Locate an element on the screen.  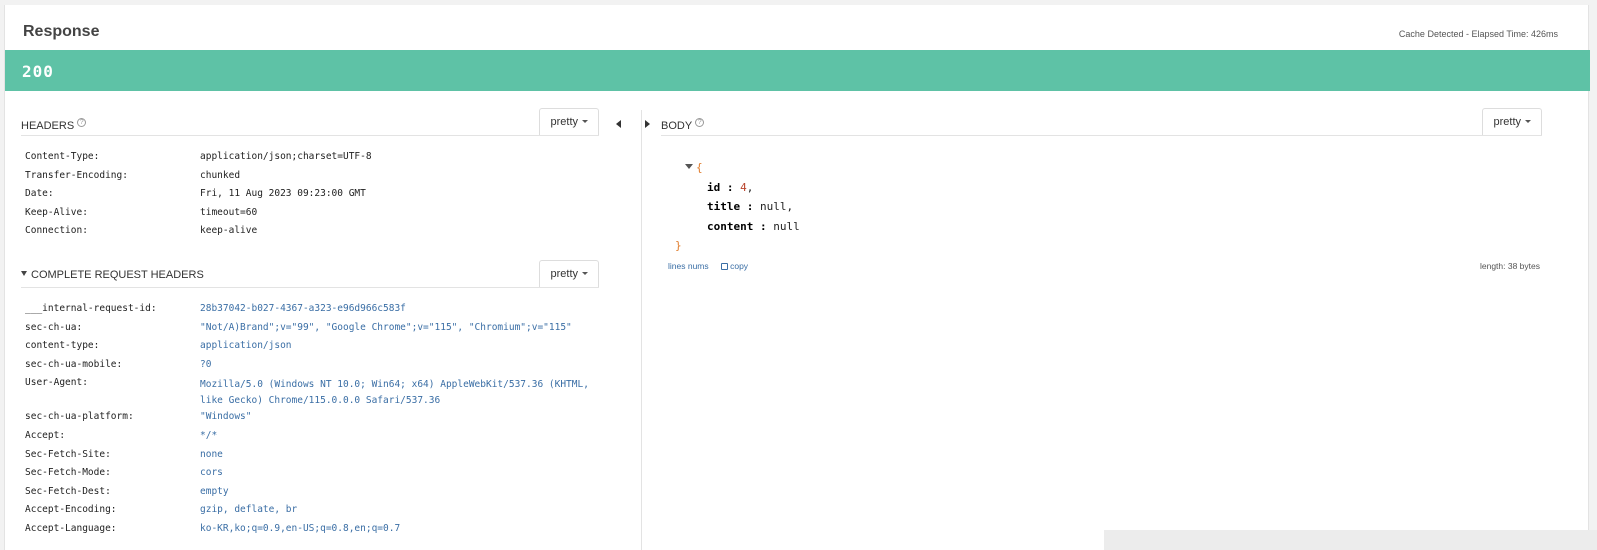
json-field: title : null, is located at coordinates (742, 207).